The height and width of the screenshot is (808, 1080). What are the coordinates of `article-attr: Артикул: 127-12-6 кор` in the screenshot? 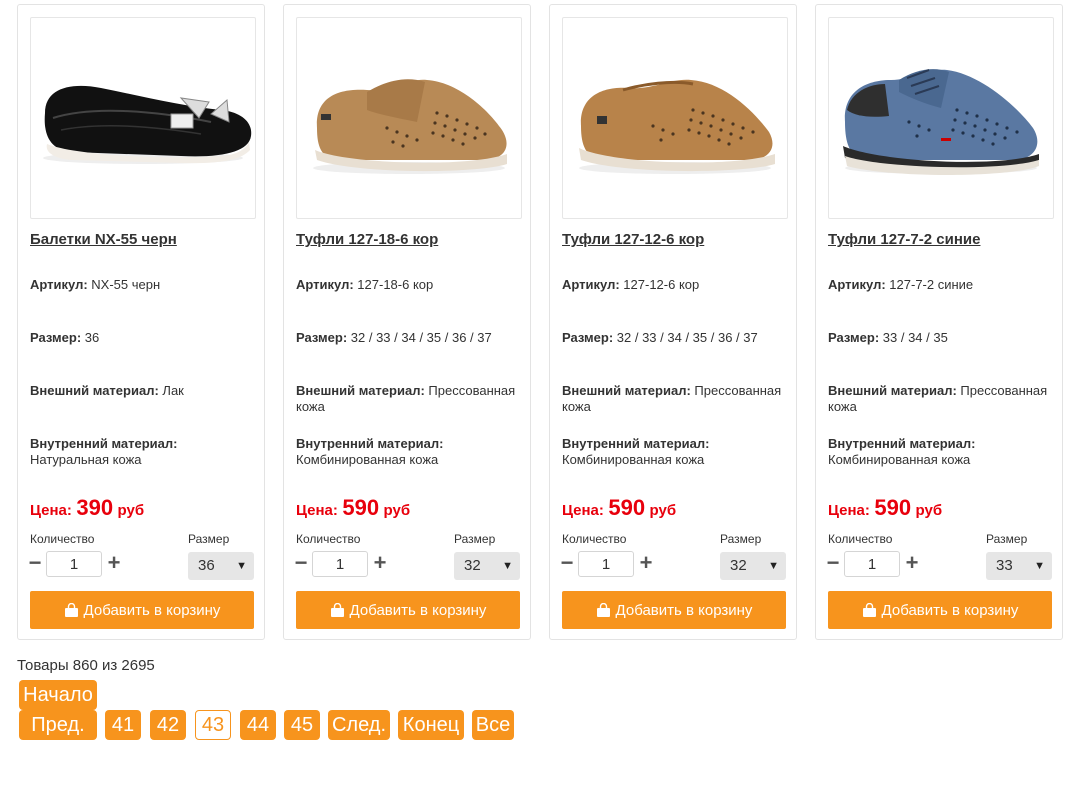 It's located at (676, 285).